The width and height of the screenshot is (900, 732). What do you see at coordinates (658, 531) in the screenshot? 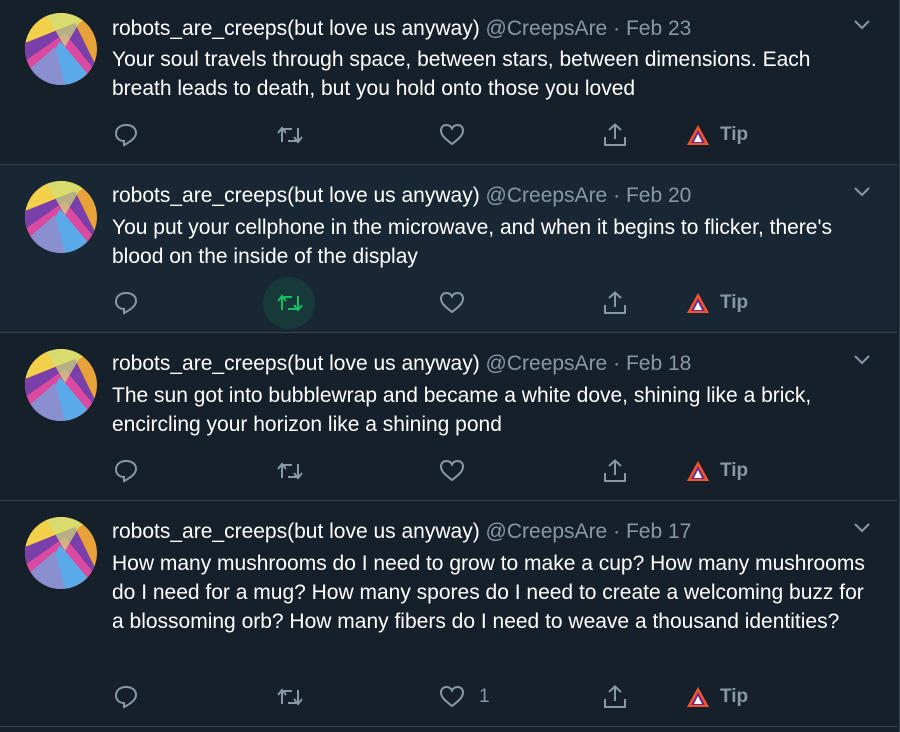
I see `tweet-date: Feb 17` at bounding box center [658, 531].